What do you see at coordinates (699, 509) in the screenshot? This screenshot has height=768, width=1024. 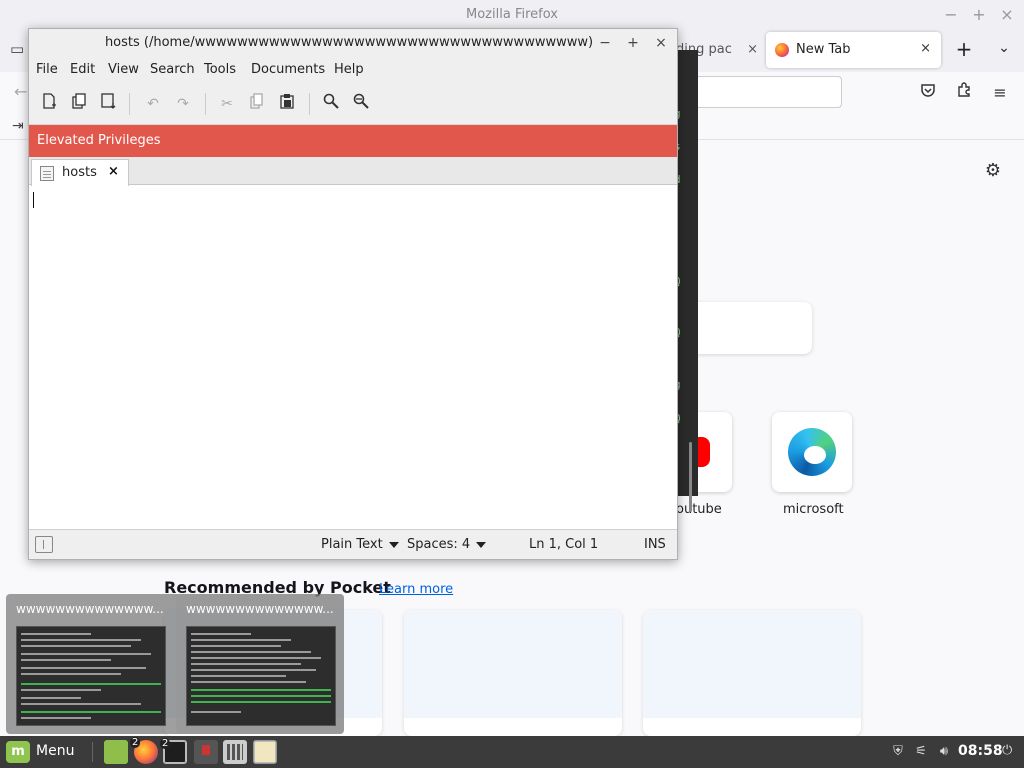 I see `shortcut-label-youtube: outube` at bounding box center [699, 509].